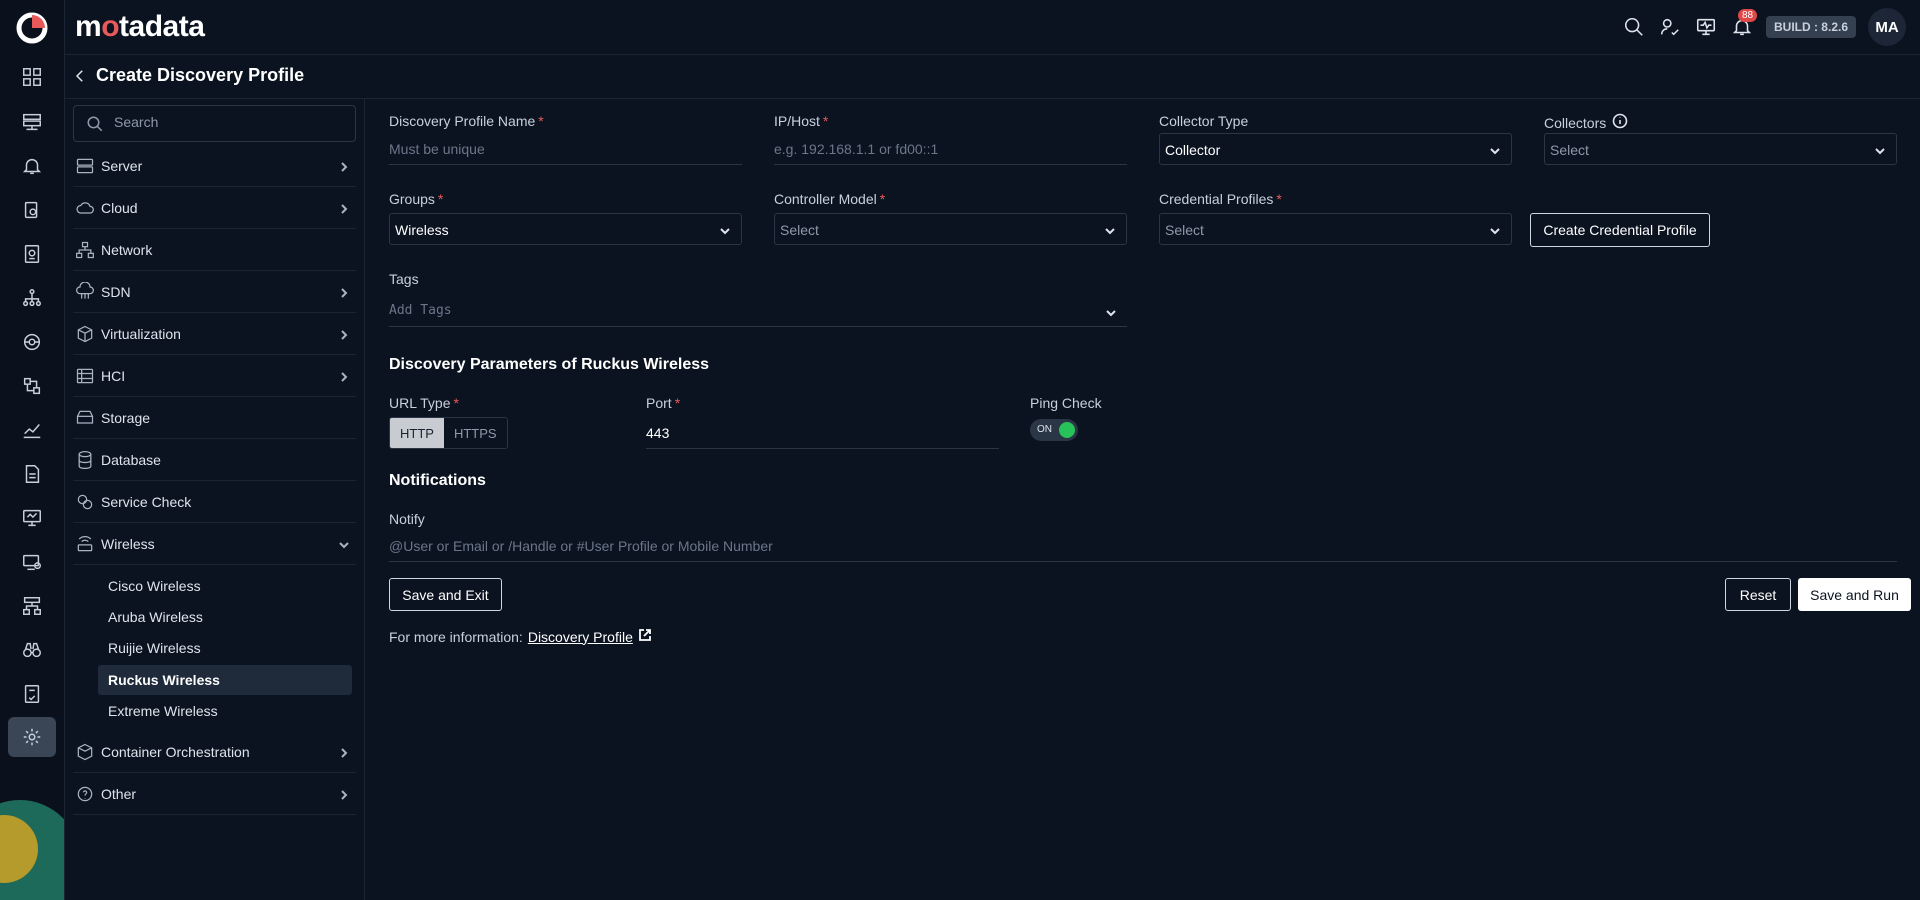 This screenshot has height=900, width=1920. Describe the element at coordinates (416, 199) in the screenshot. I see `groups-label: Groups *` at that location.